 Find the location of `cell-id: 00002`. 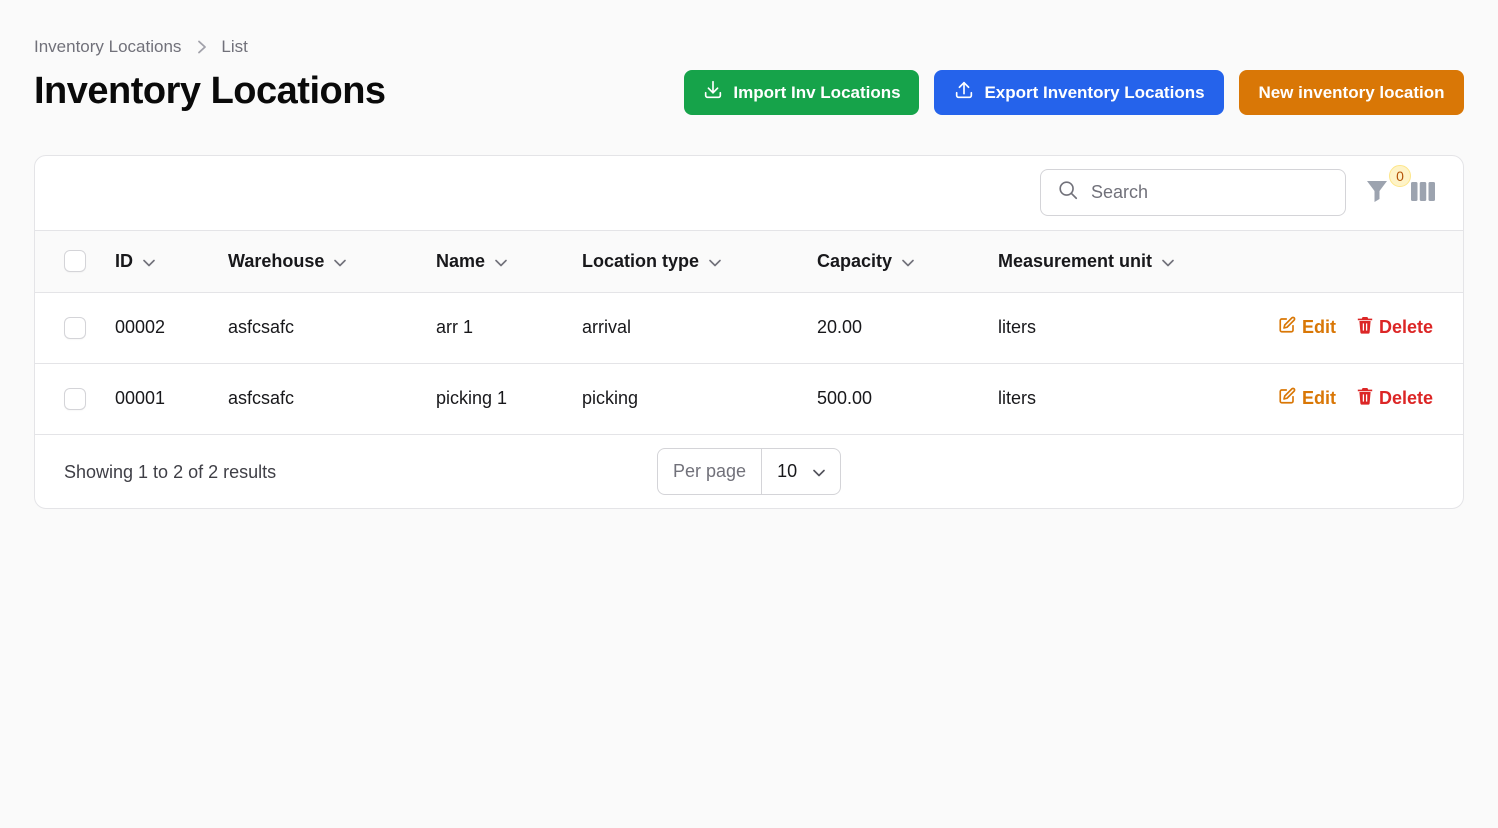

cell-id: 00002 is located at coordinates (140, 327).